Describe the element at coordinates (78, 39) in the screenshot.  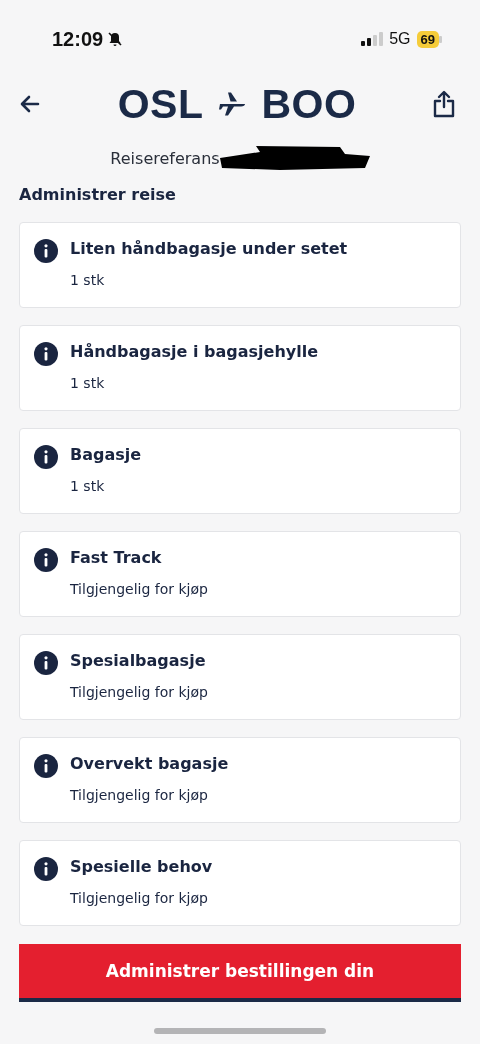
I see `status-time: 12:09` at that location.